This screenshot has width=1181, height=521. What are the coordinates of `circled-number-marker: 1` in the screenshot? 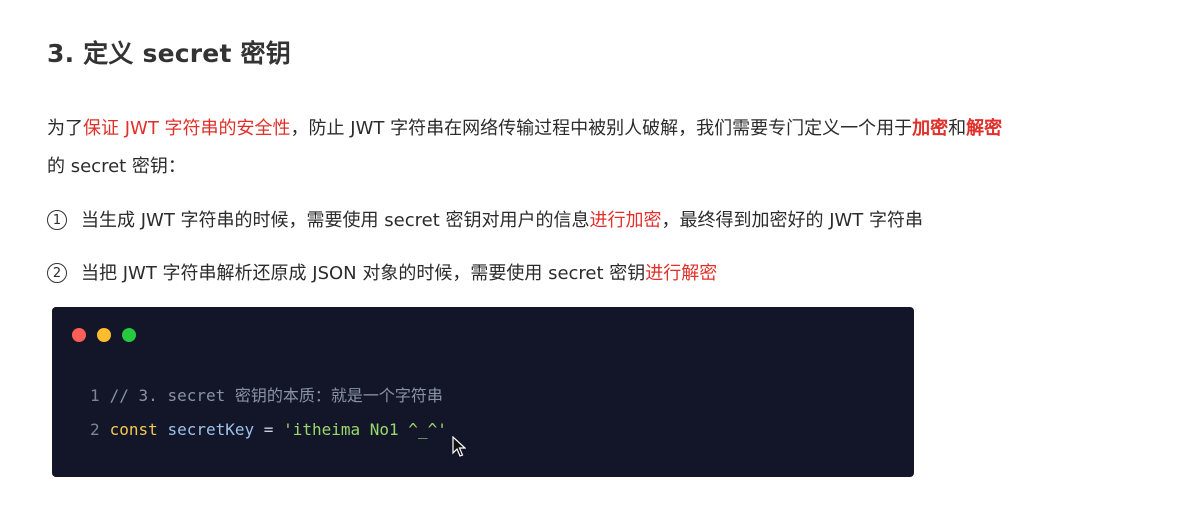 It's located at (57, 220).